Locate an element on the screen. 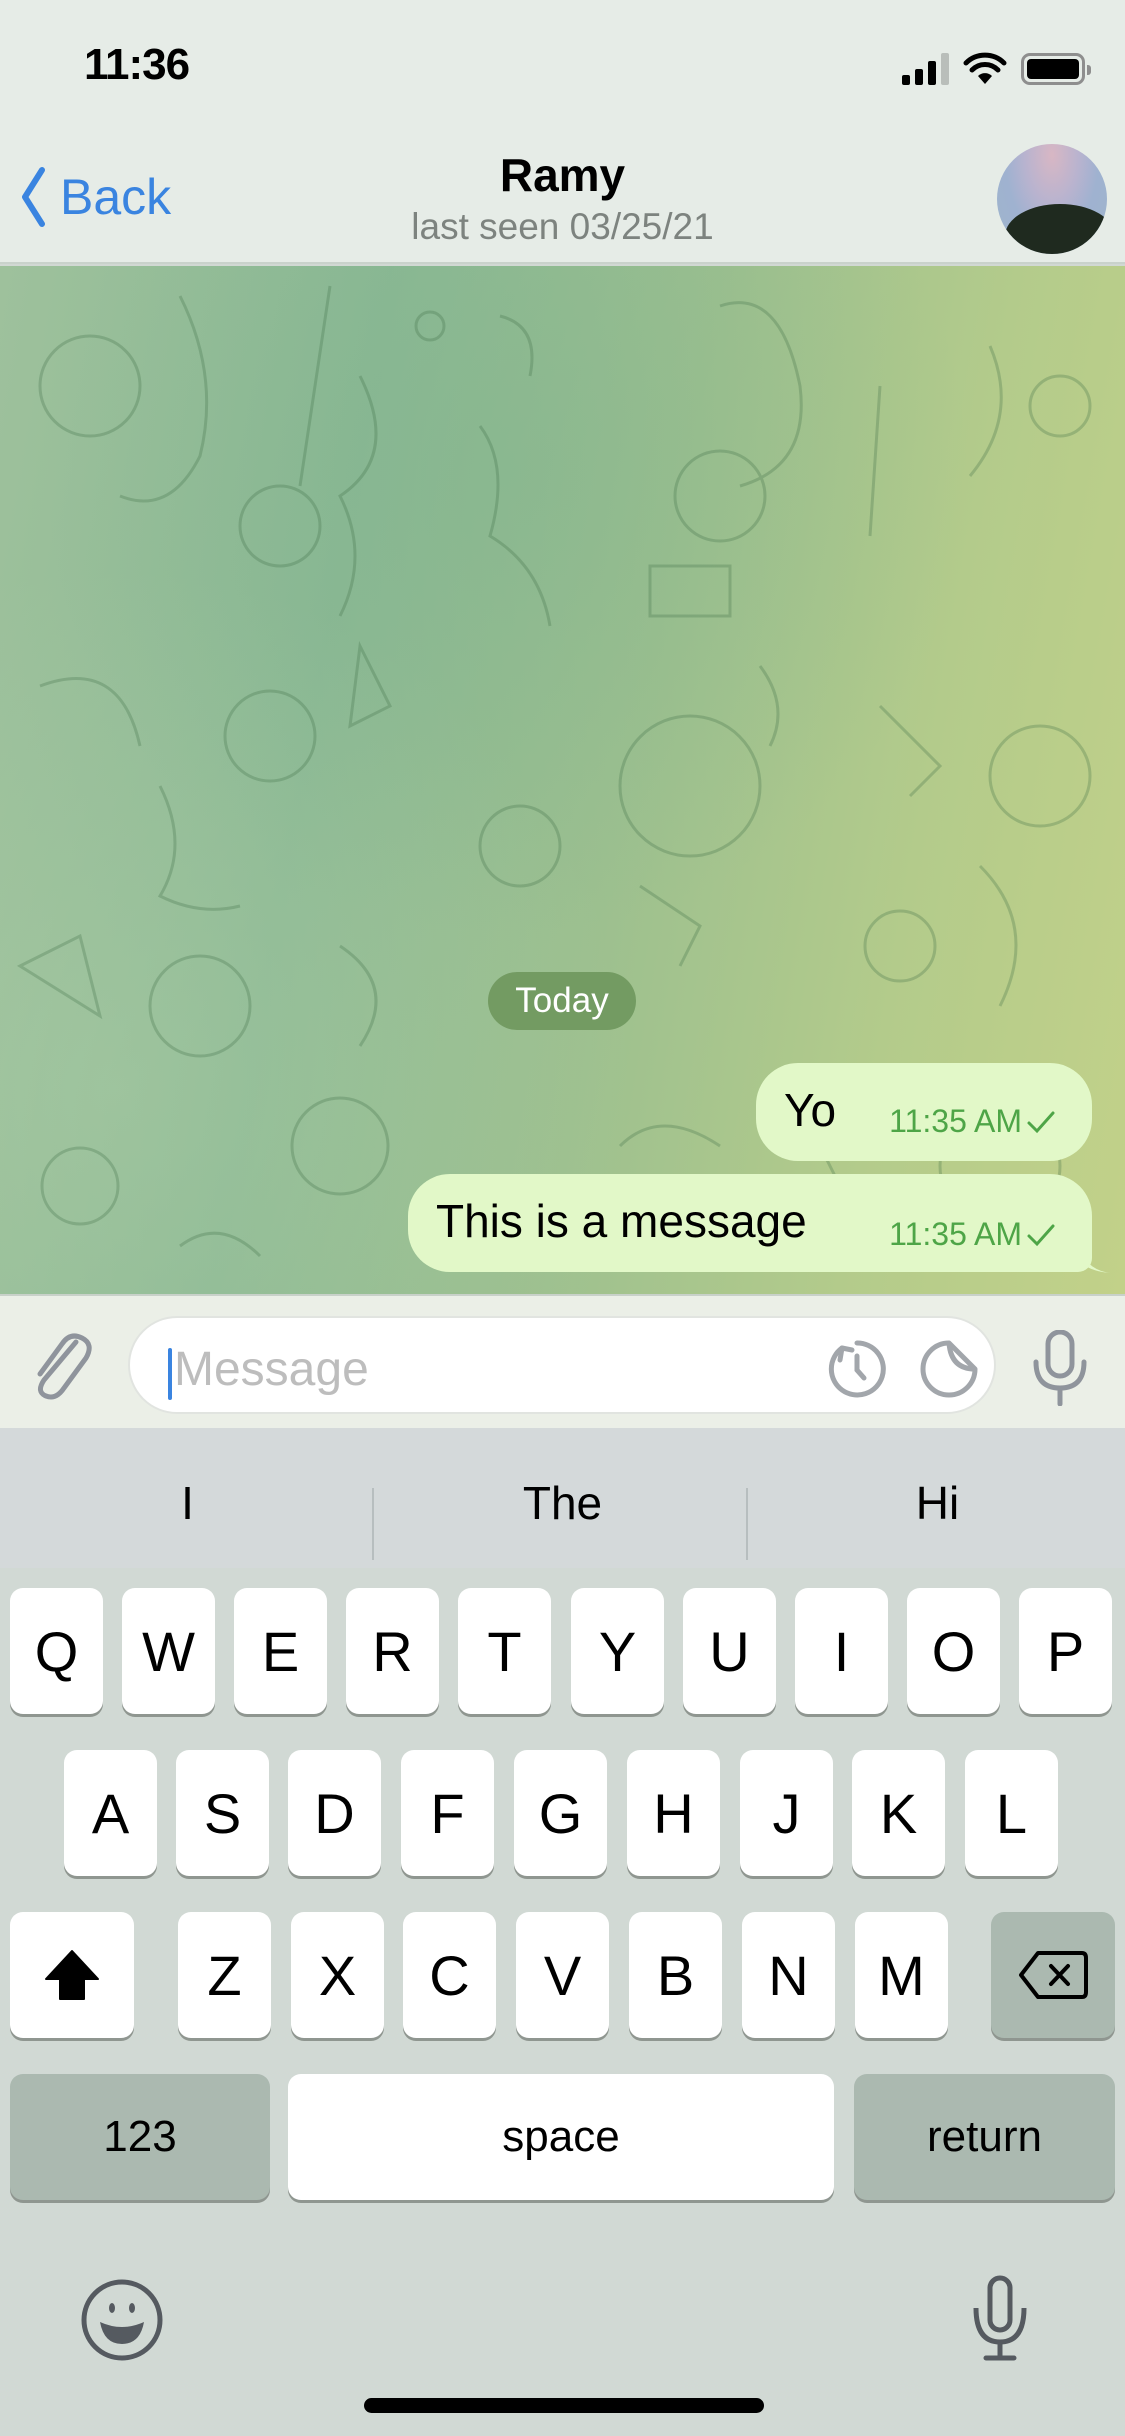  key-o: O is located at coordinates (953, 1651).